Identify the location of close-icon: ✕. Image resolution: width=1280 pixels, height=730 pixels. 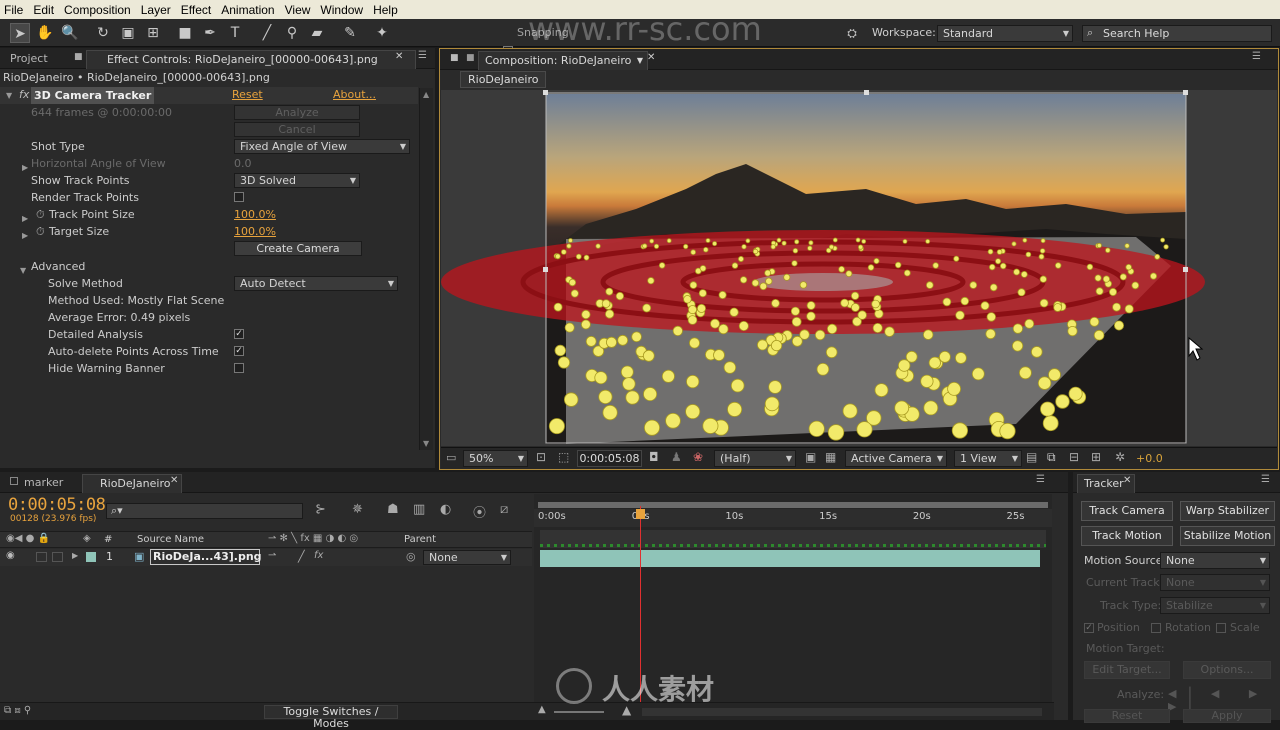
(174, 480).